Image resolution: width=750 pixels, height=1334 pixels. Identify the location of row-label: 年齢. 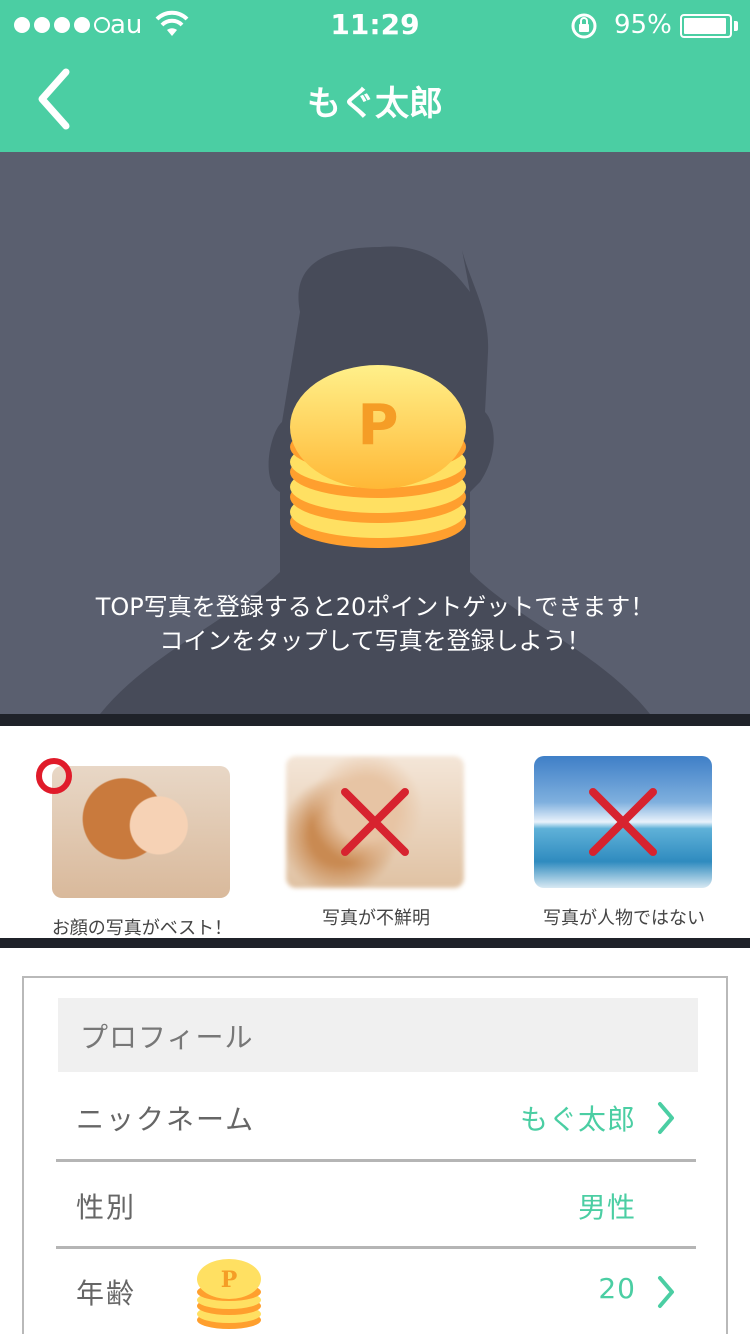
(106, 1293).